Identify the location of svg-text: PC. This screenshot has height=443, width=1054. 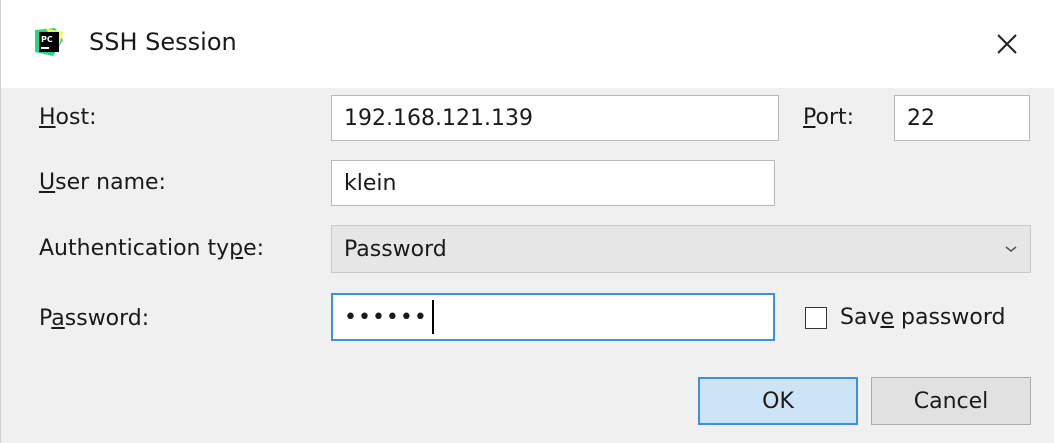
(47, 39).